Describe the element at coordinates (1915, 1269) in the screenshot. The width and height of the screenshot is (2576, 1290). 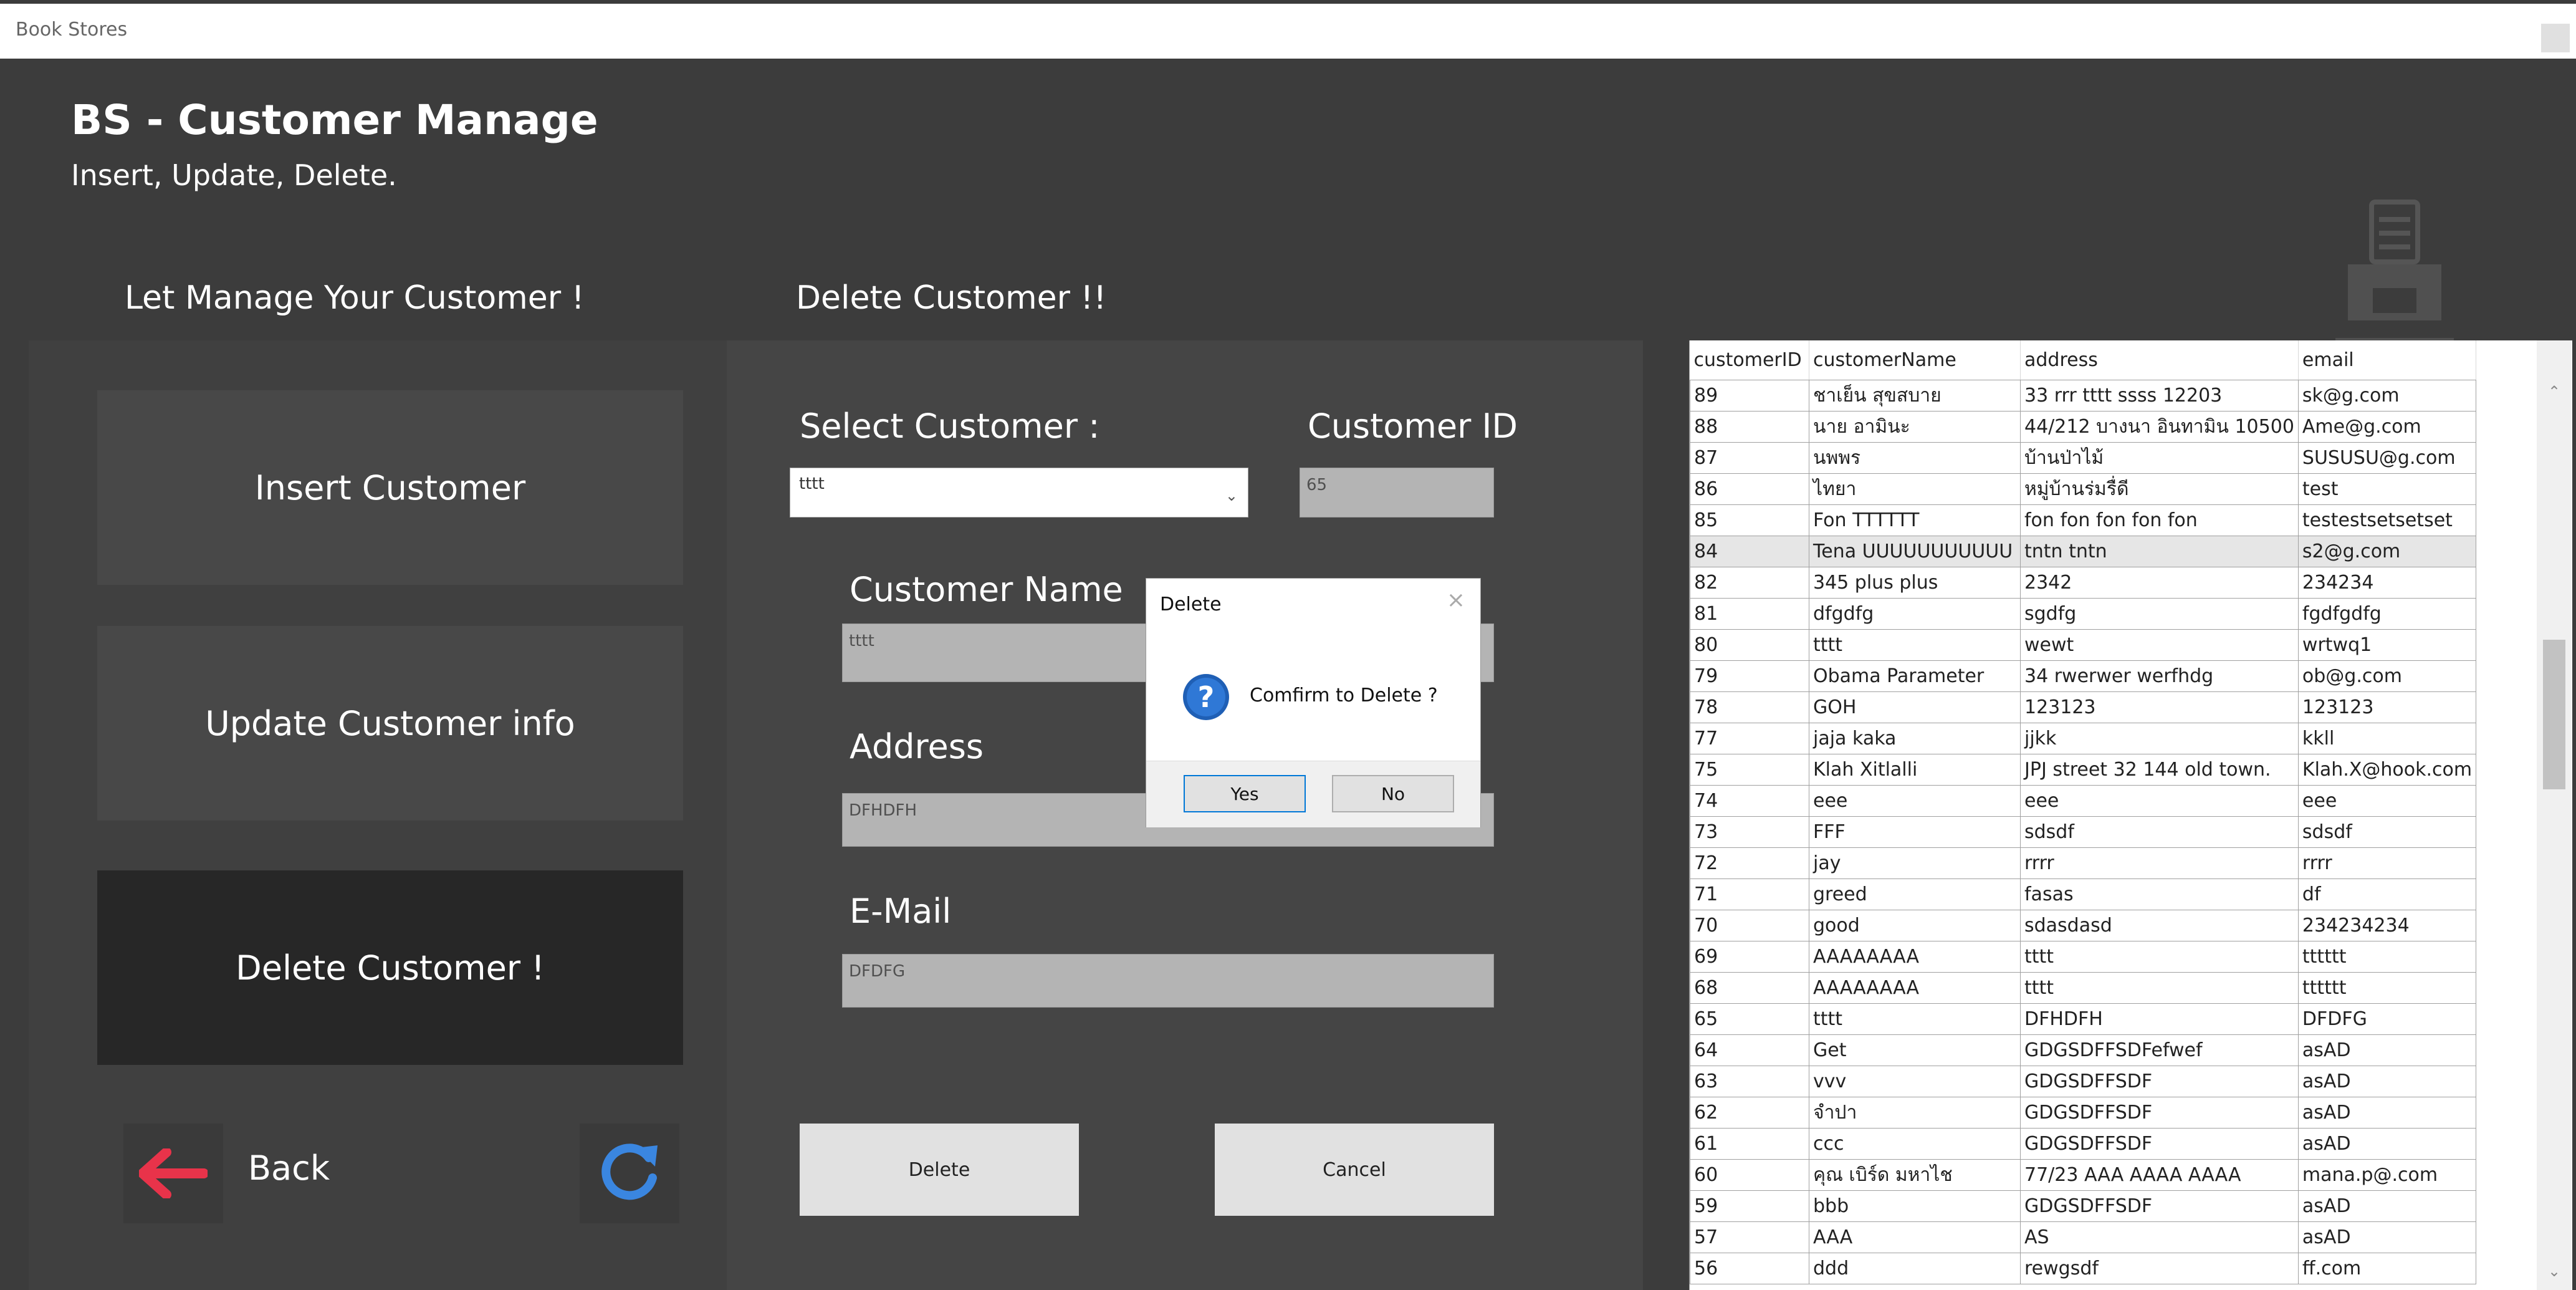
I see `table-cell: ddd` at that location.